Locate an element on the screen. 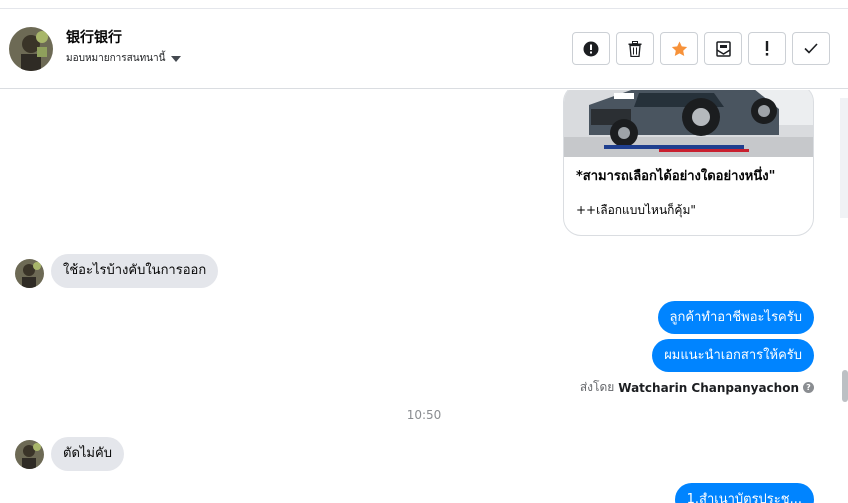 Image resolution: width=848 pixels, height=503 pixels. incoming-message: ใช้อะไรบ้างคับในการออก is located at coordinates (135, 271).